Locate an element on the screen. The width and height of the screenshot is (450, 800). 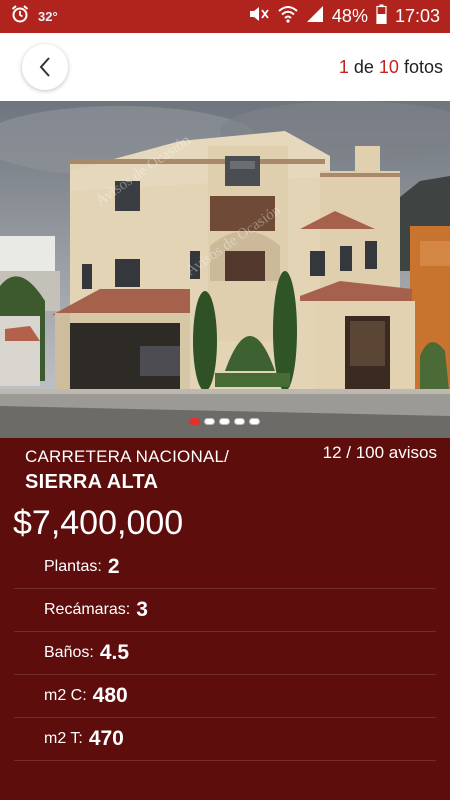
avisos-counter: 12 / 100 avisos is located at coordinates (379, 452).